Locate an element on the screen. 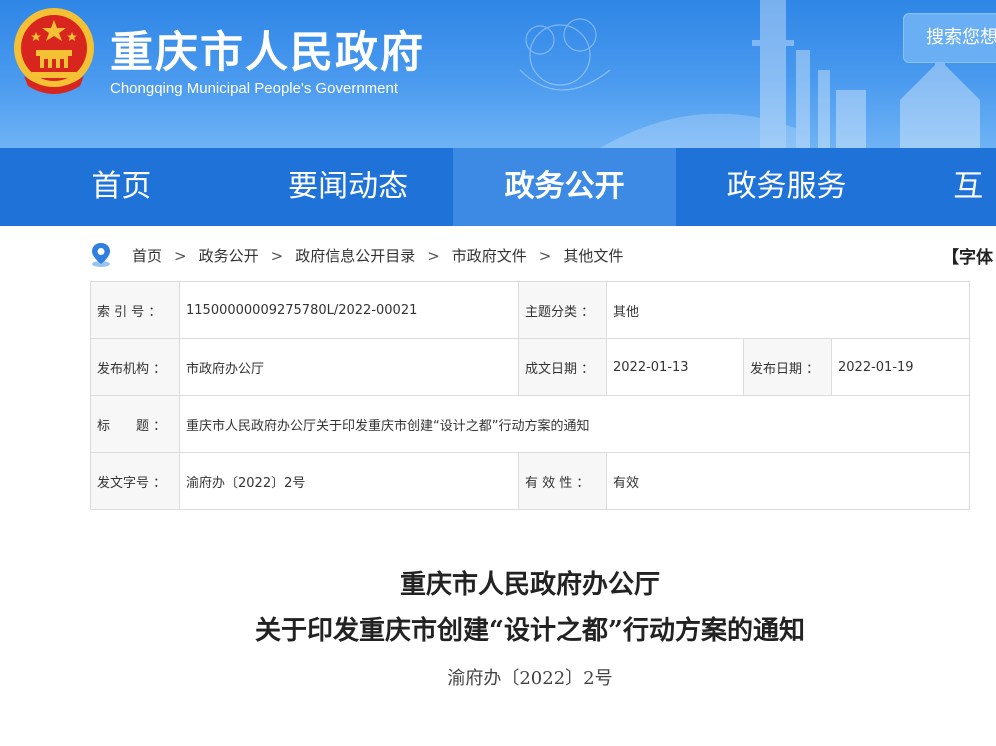 The image size is (996, 746). document-title-line1: 重庆市人民政府办公厅 is located at coordinates (529, 585).